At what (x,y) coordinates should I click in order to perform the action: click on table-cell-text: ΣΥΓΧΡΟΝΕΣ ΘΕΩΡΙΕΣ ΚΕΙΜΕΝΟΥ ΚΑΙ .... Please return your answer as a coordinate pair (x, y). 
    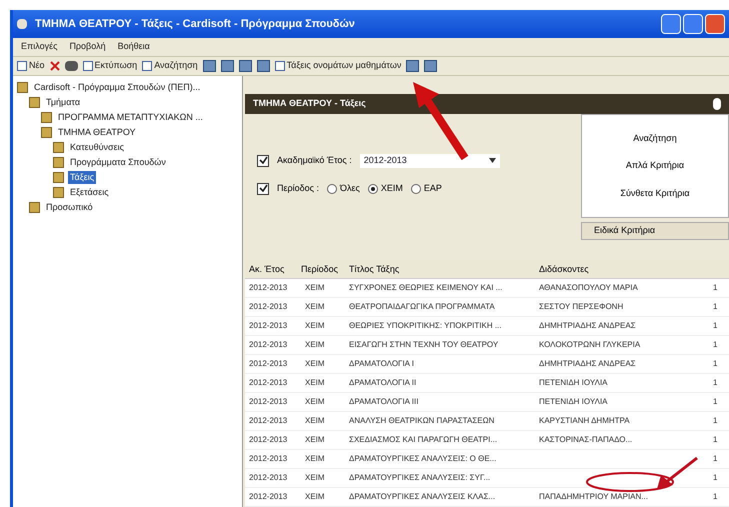
    Looking at the image, I should click on (426, 288).